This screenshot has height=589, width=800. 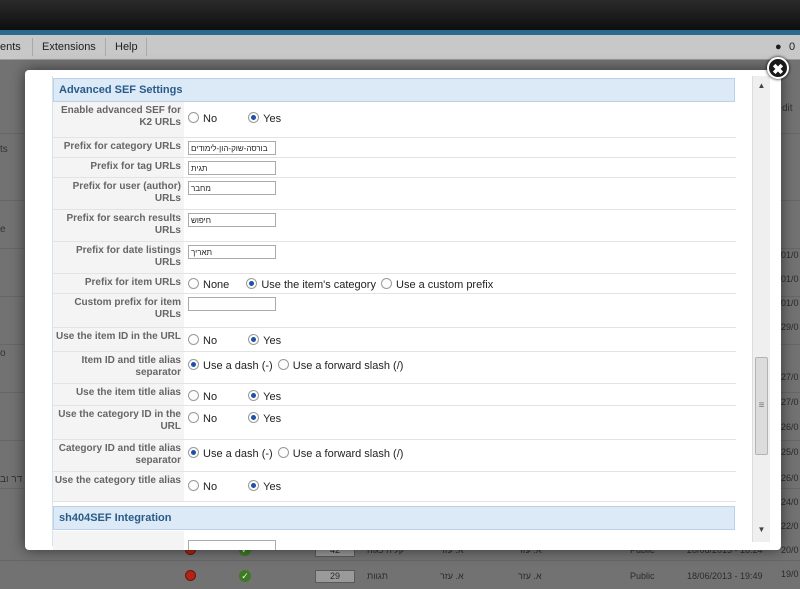 What do you see at coordinates (394, 168) in the screenshot?
I see `row-prefix-tag: Prefix for tag URLs תגית` at bounding box center [394, 168].